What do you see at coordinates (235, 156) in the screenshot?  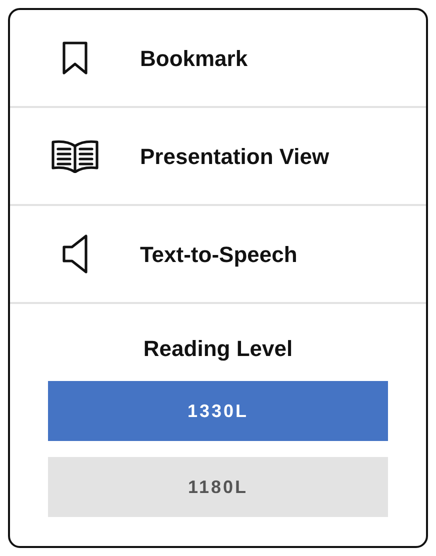 I see `menu-item-label: Presentation View` at bounding box center [235, 156].